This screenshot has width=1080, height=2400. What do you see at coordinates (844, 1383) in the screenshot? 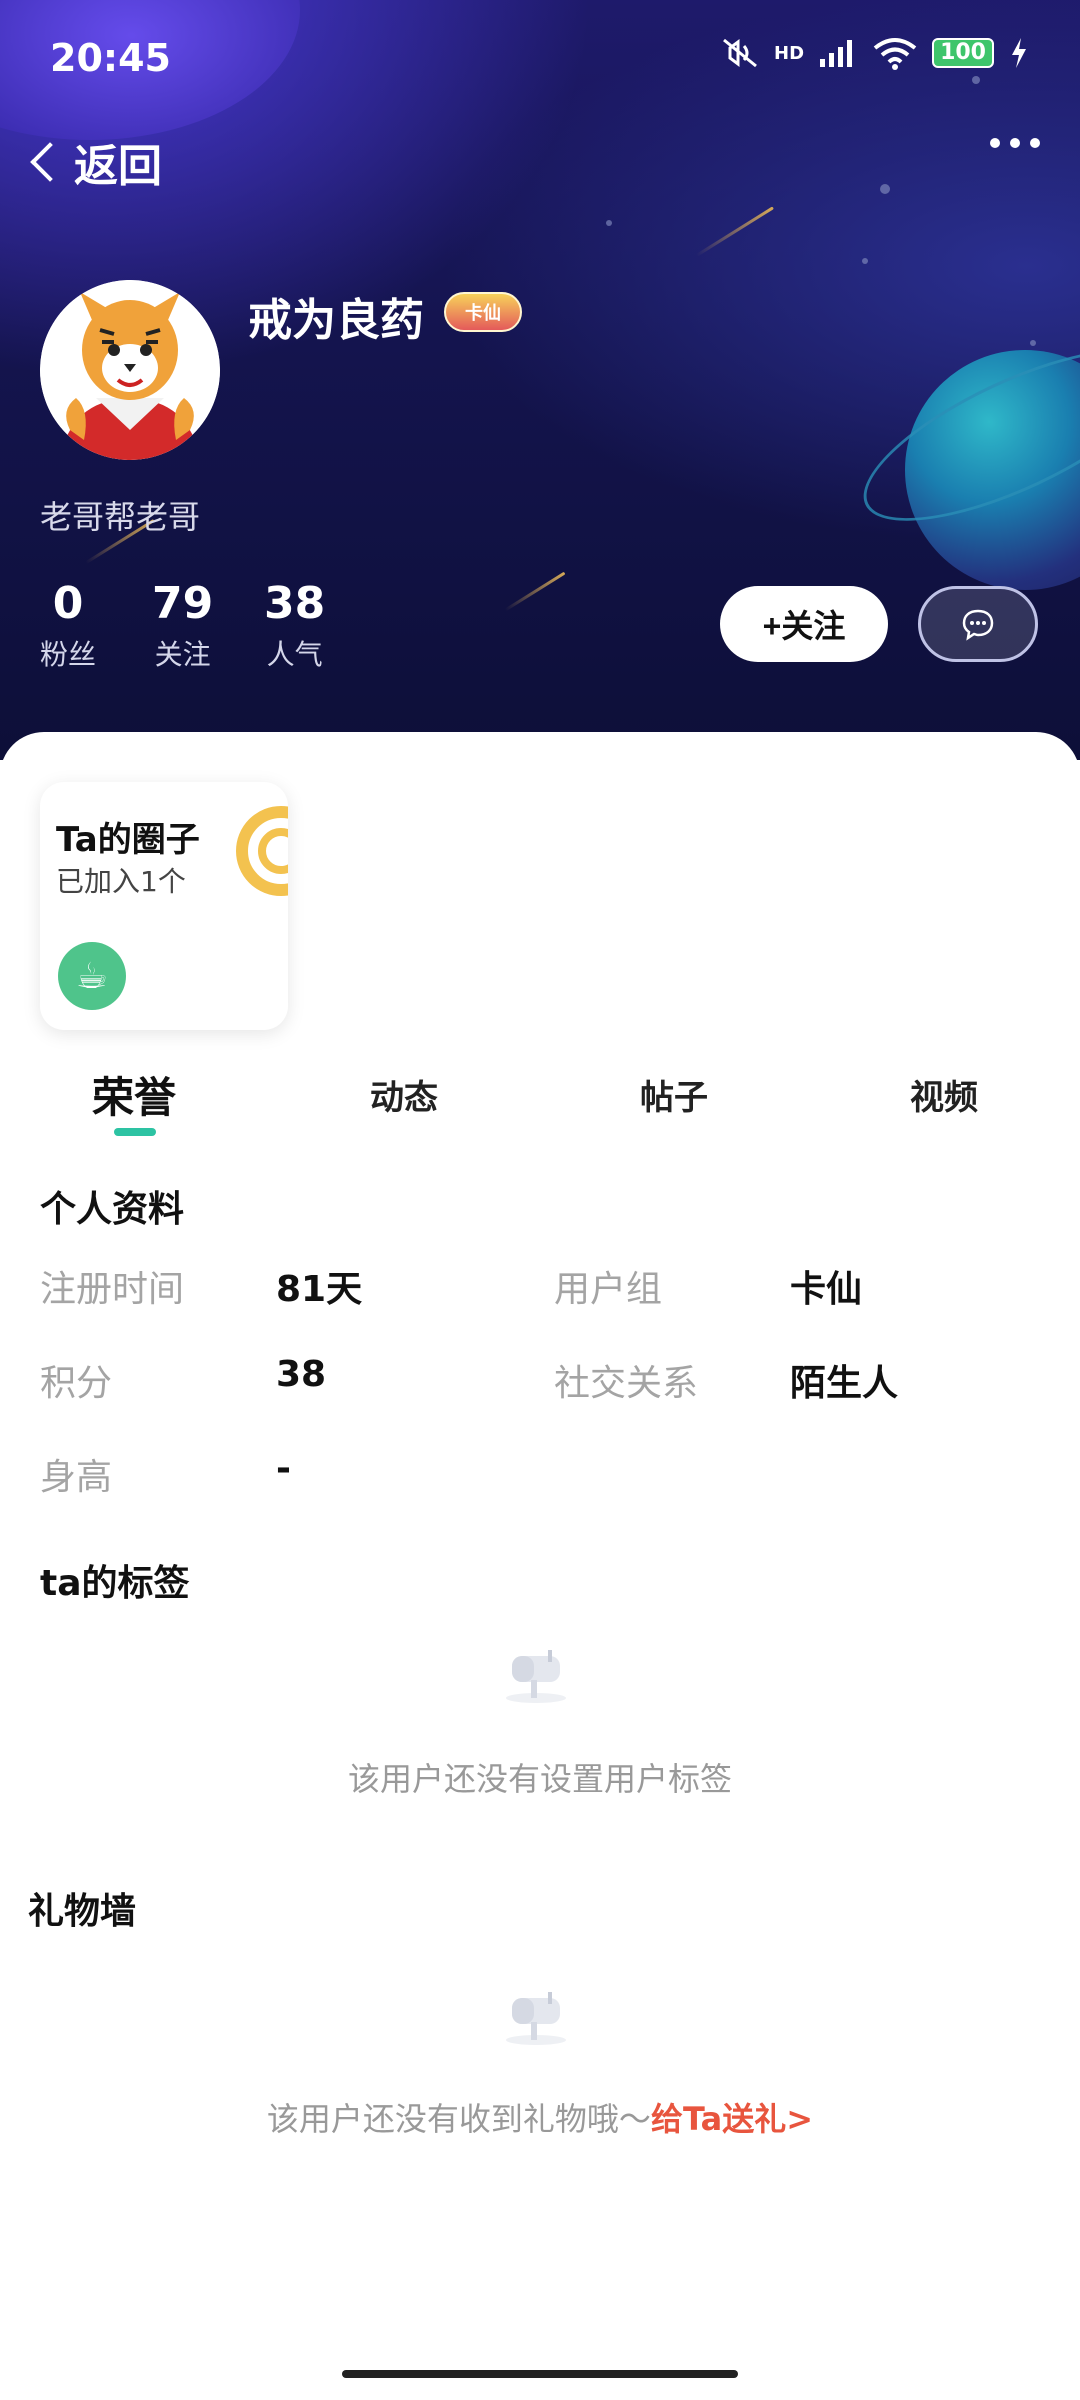
I see `field-value: 陌生人` at bounding box center [844, 1383].